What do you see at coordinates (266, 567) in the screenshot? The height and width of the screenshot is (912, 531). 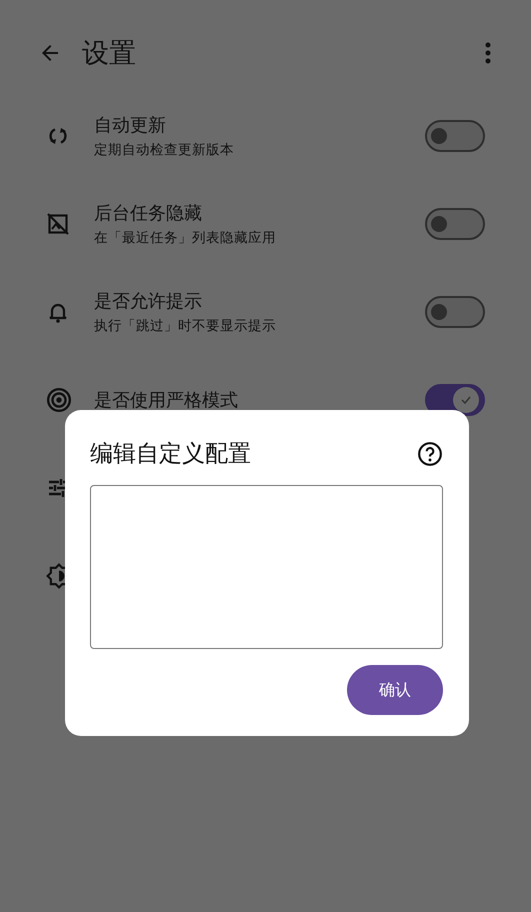 I see `config-input-field` at bounding box center [266, 567].